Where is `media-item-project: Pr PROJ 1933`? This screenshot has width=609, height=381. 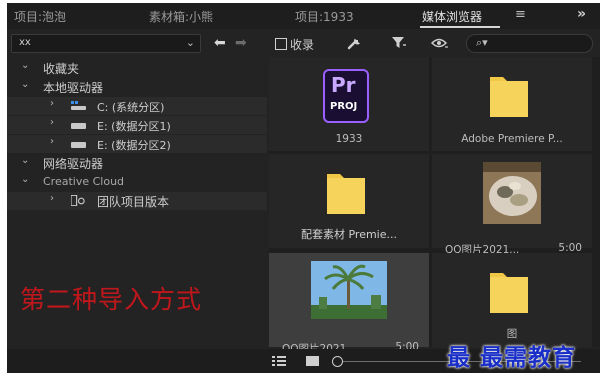
media-item-project: Pr PROJ 1933 is located at coordinates (349, 104).